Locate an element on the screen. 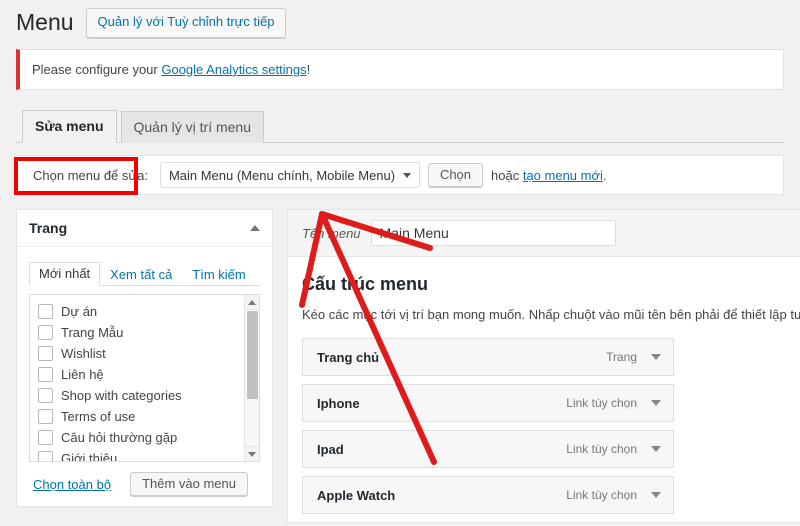 Image resolution: width=800 pixels, height=526 pixels. or-label: hoặc is located at coordinates (507, 175).